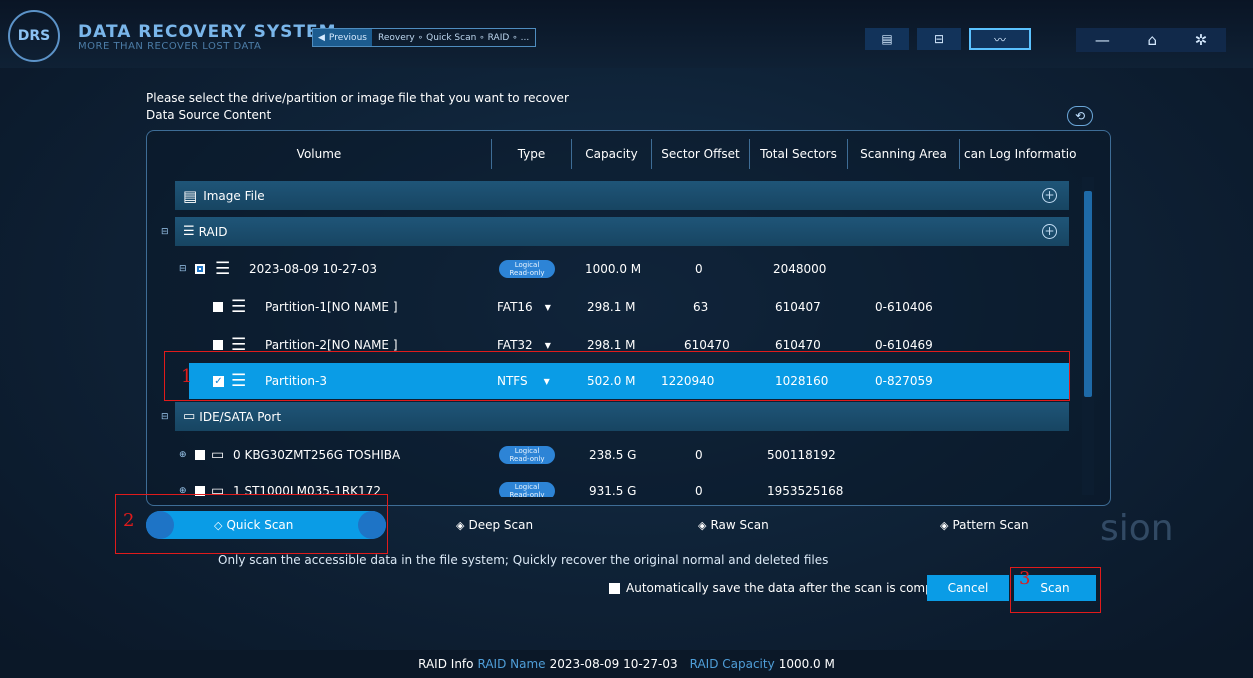 The width and height of the screenshot is (1253, 678). What do you see at coordinates (904, 154) in the screenshot?
I see `col-scanning-area: Scanning Area` at bounding box center [904, 154].